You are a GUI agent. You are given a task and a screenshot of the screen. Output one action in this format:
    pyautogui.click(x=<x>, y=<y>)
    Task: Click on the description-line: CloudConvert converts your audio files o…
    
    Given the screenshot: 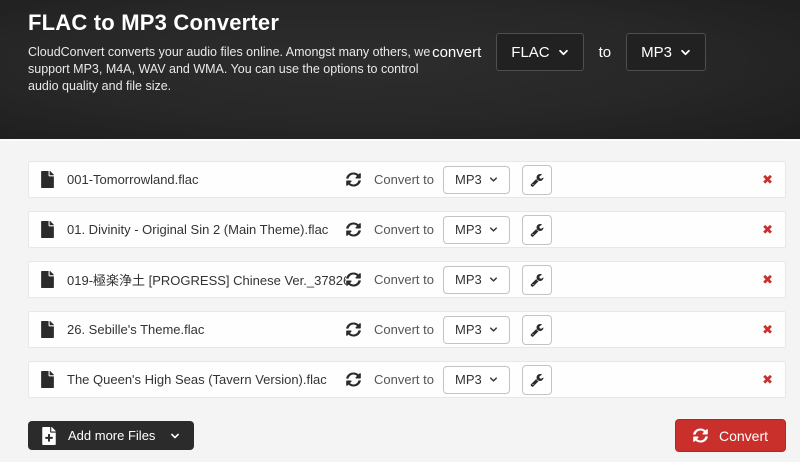 What is the action you would take?
    pyautogui.click(x=229, y=52)
    